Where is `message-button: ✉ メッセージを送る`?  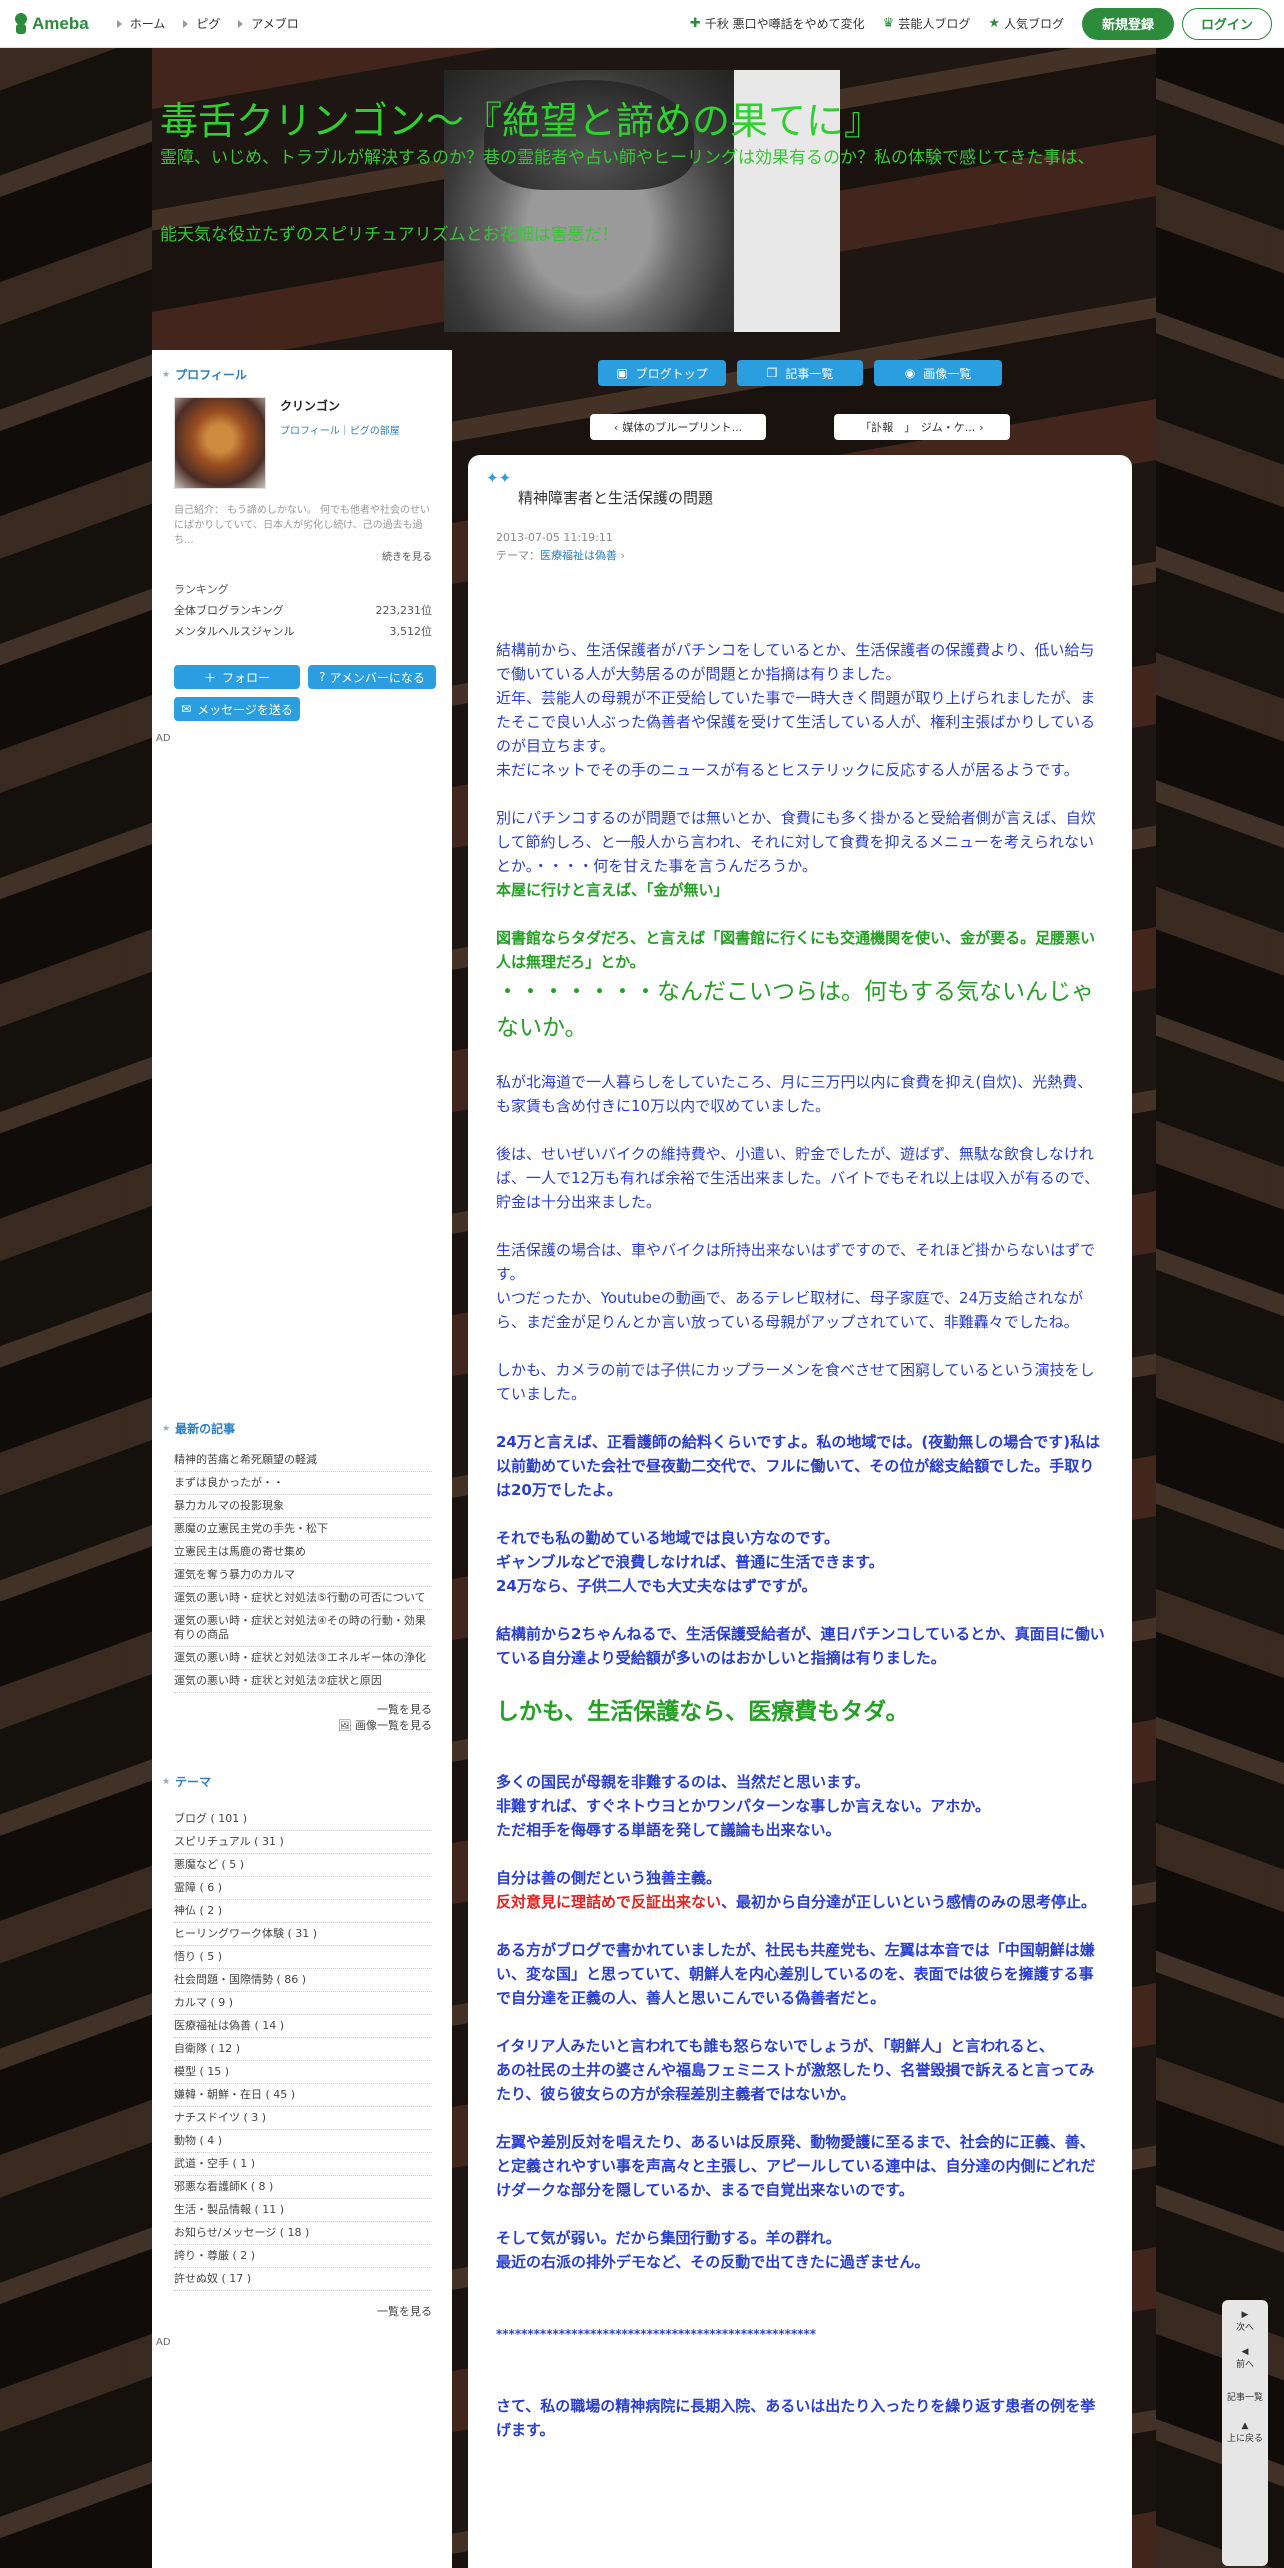
message-button: ✉ メッセージを送る is located at coordinates (237, 709).